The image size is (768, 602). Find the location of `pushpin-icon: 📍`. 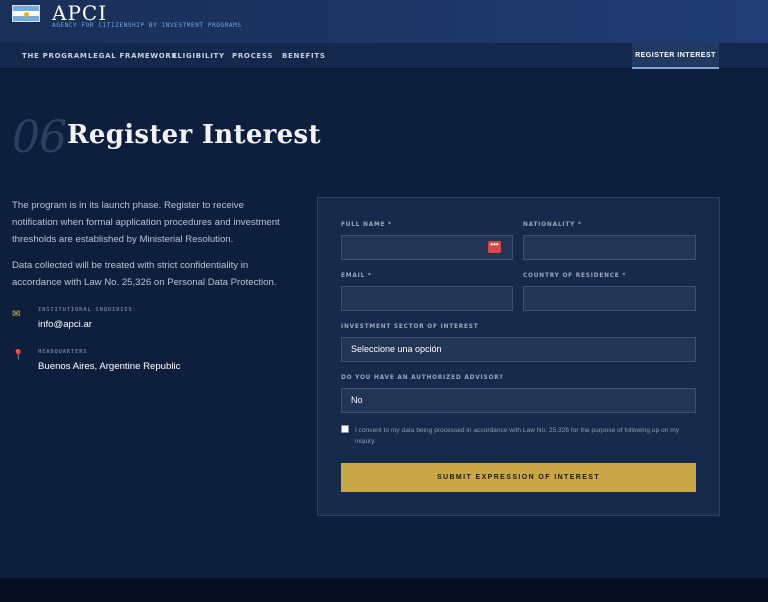

pushpin-icon: 📍 is located at coordinates (18, 355).